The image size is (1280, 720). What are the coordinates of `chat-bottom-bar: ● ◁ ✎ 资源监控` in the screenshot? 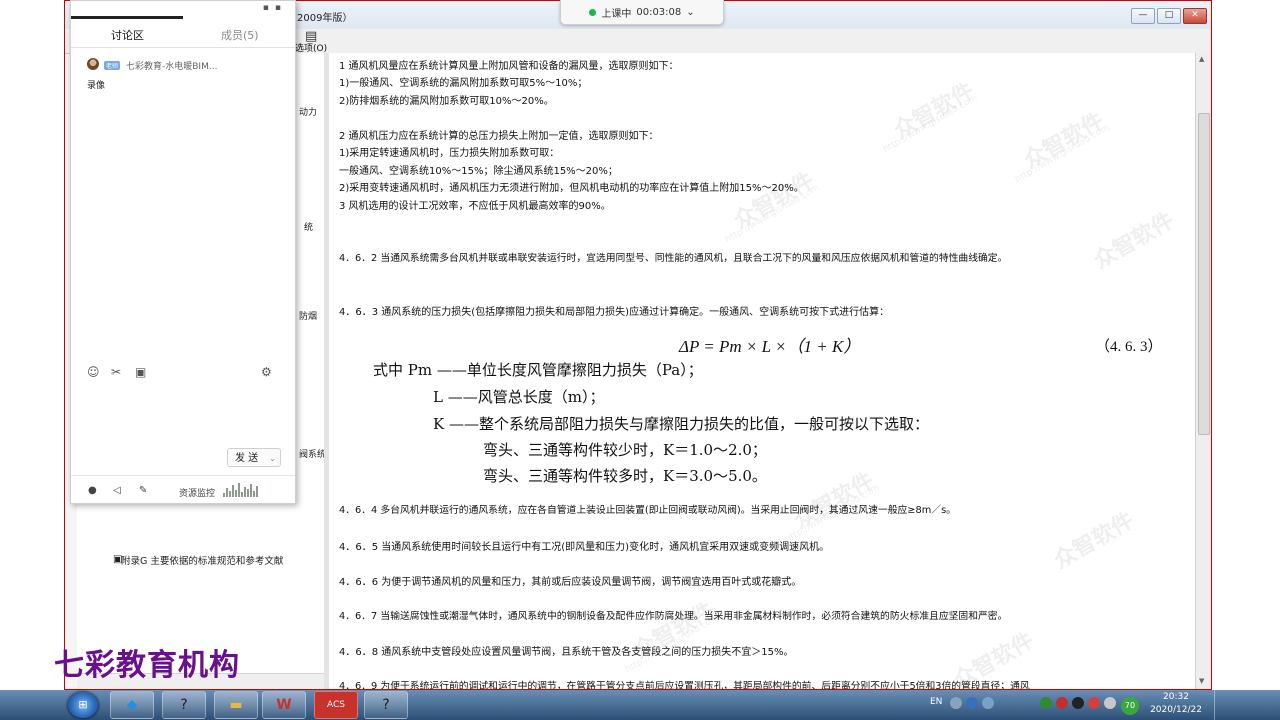 It's located at (183, 489).